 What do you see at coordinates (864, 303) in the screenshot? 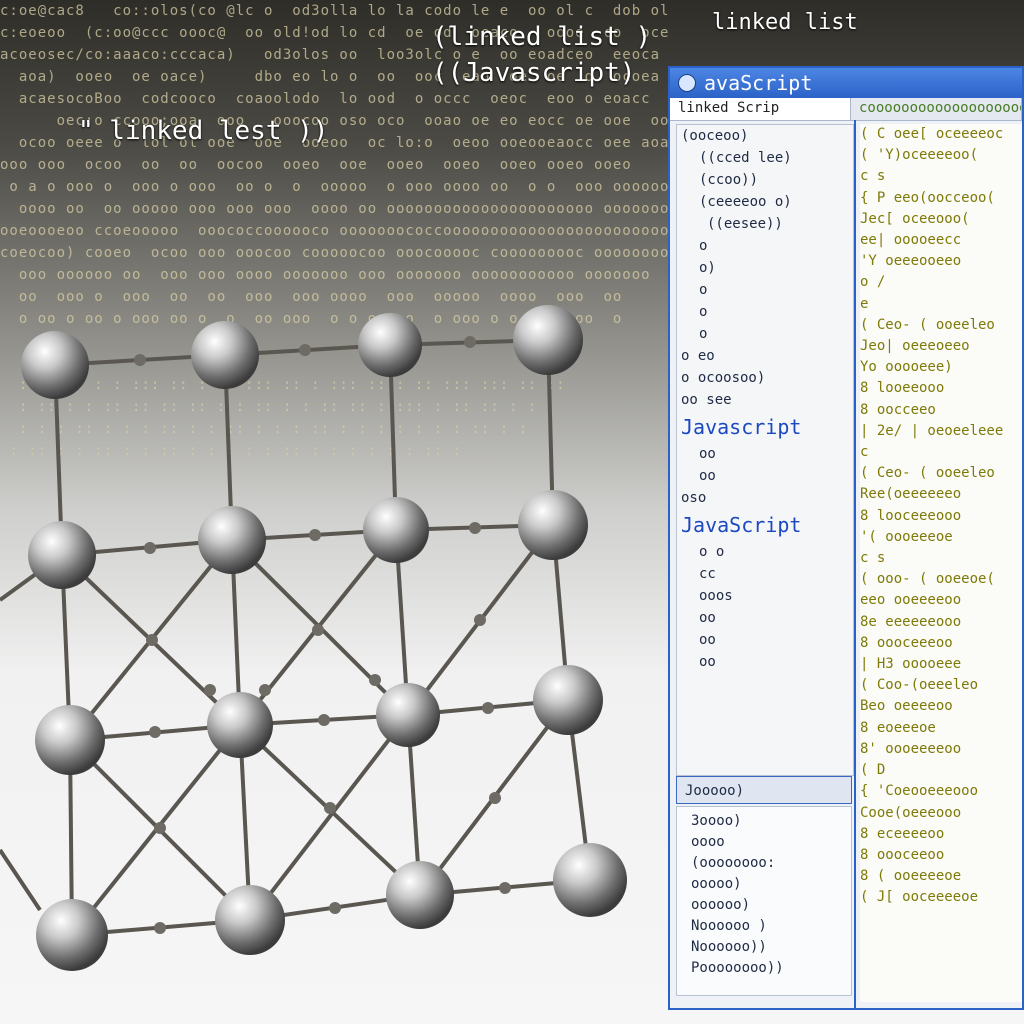
I see `code-line: e` at bounding box center [864, 303].